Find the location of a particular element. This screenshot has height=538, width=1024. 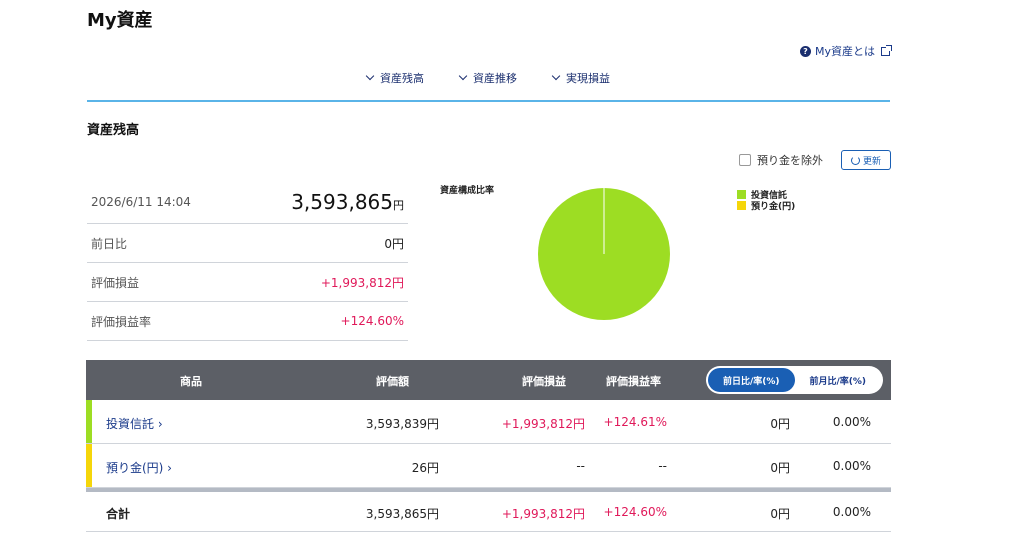

page-title: My資産 is located at coordinates (120, 20).